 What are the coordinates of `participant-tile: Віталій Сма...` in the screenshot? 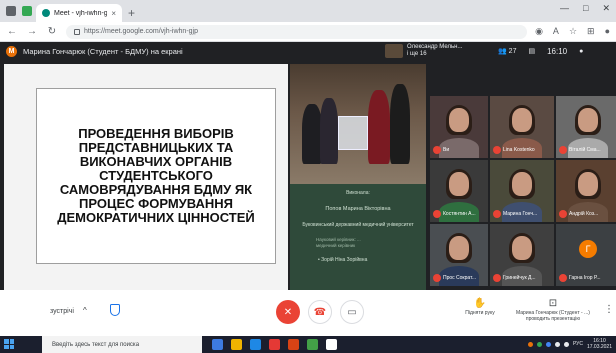 It's located at (586, 127).